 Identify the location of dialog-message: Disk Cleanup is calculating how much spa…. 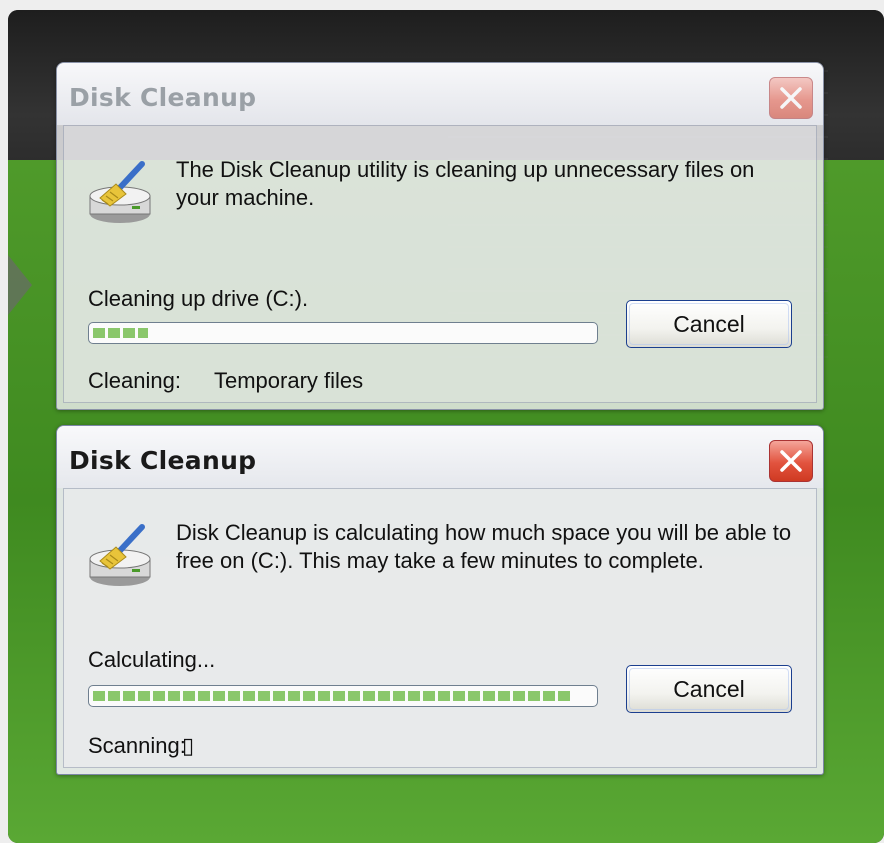
(484, 546).